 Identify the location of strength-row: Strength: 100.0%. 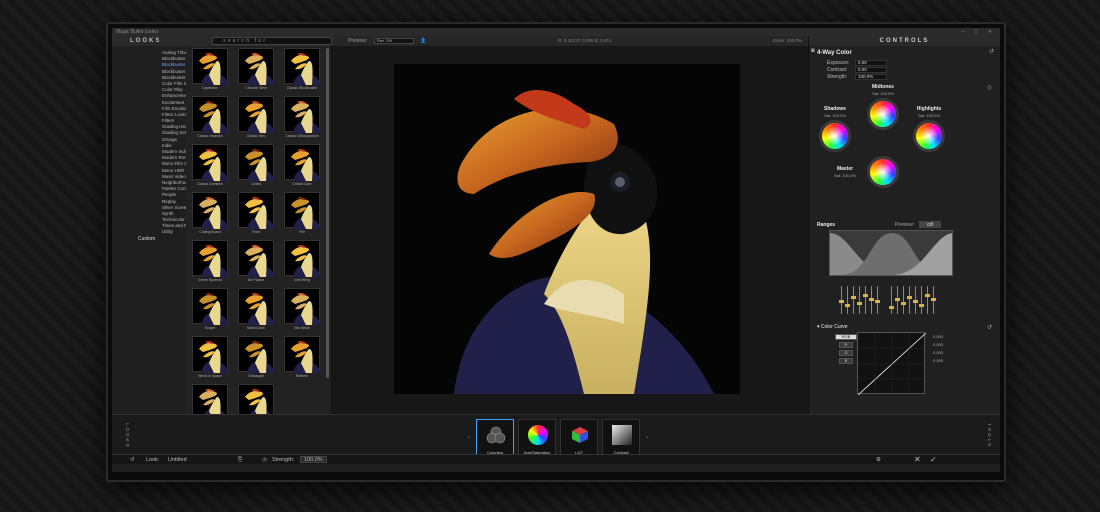
(857, 77).